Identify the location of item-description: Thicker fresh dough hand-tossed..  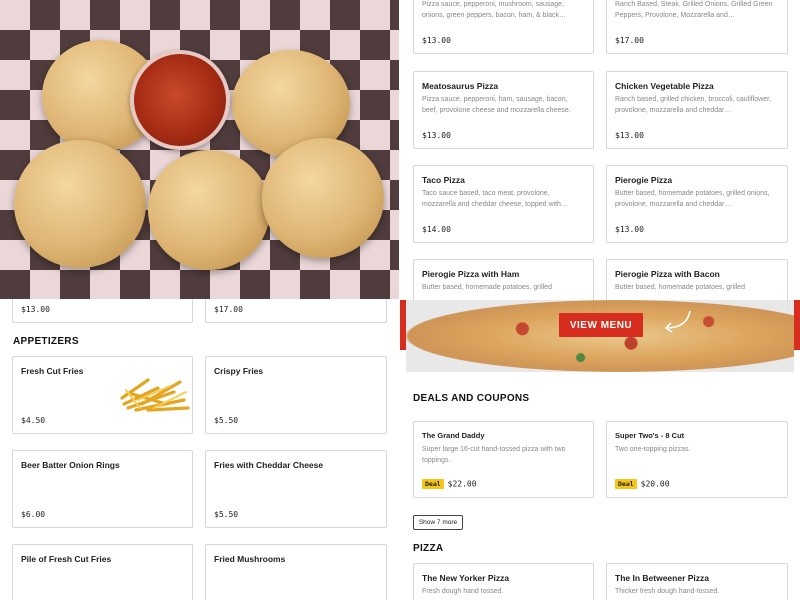
(667, 591).